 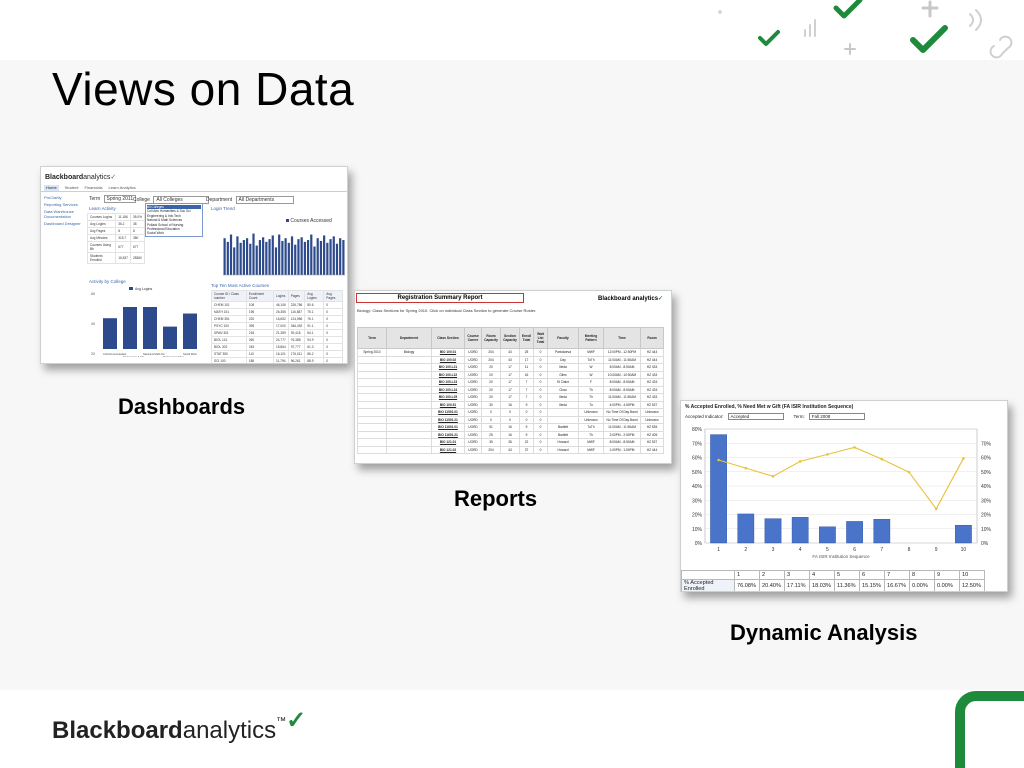 I want to click on footer-logo-light: analytics, so click(x=229, y=730).